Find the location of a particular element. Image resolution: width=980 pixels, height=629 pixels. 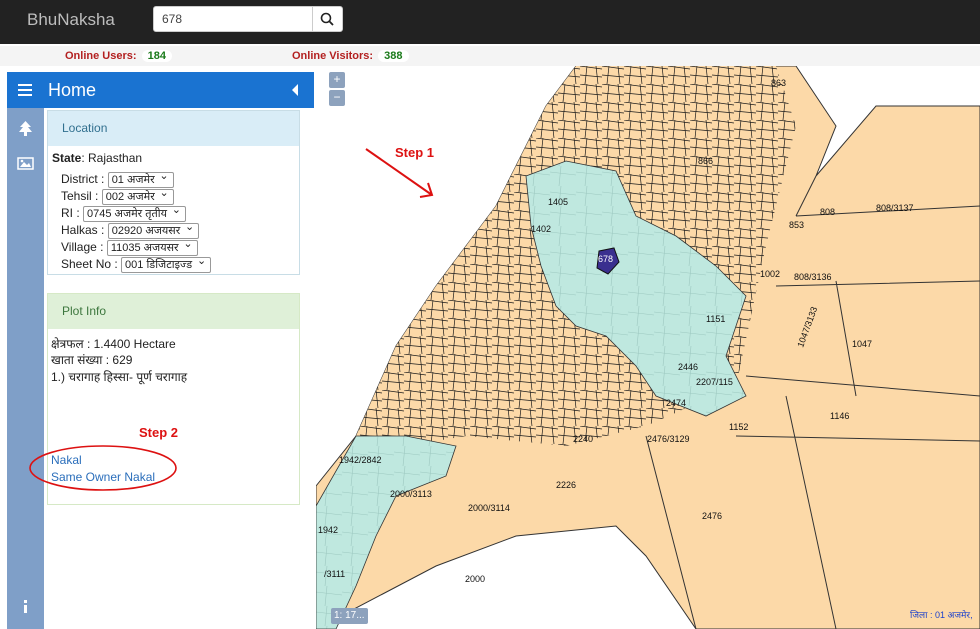

map-footer-district: जिला : 01 अजमेर, is located at coordinates (941, 615).